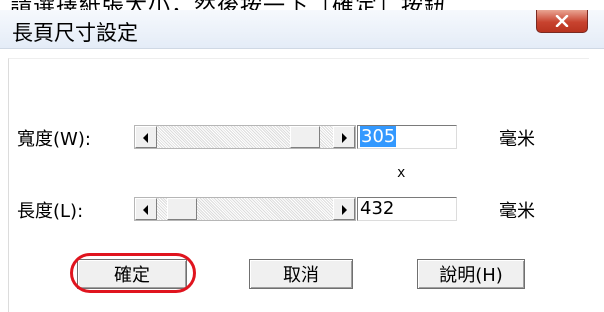 Image resolution: width=604 pixels, height=312 pixels. I want to click on close-icon, so click(562, 21).